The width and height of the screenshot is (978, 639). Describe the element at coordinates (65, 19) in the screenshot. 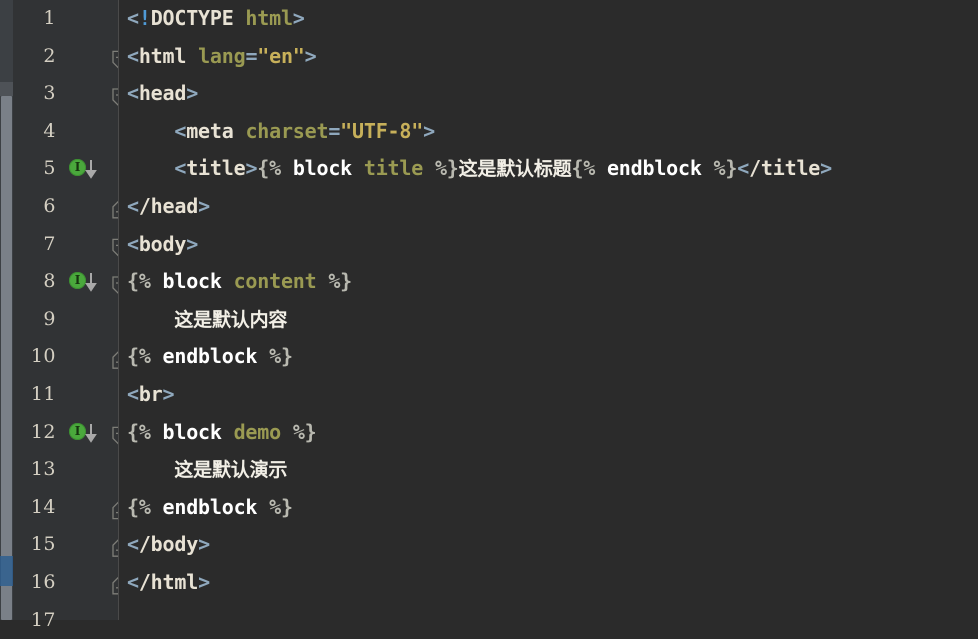

I see `gutter-line: 1` at that location.